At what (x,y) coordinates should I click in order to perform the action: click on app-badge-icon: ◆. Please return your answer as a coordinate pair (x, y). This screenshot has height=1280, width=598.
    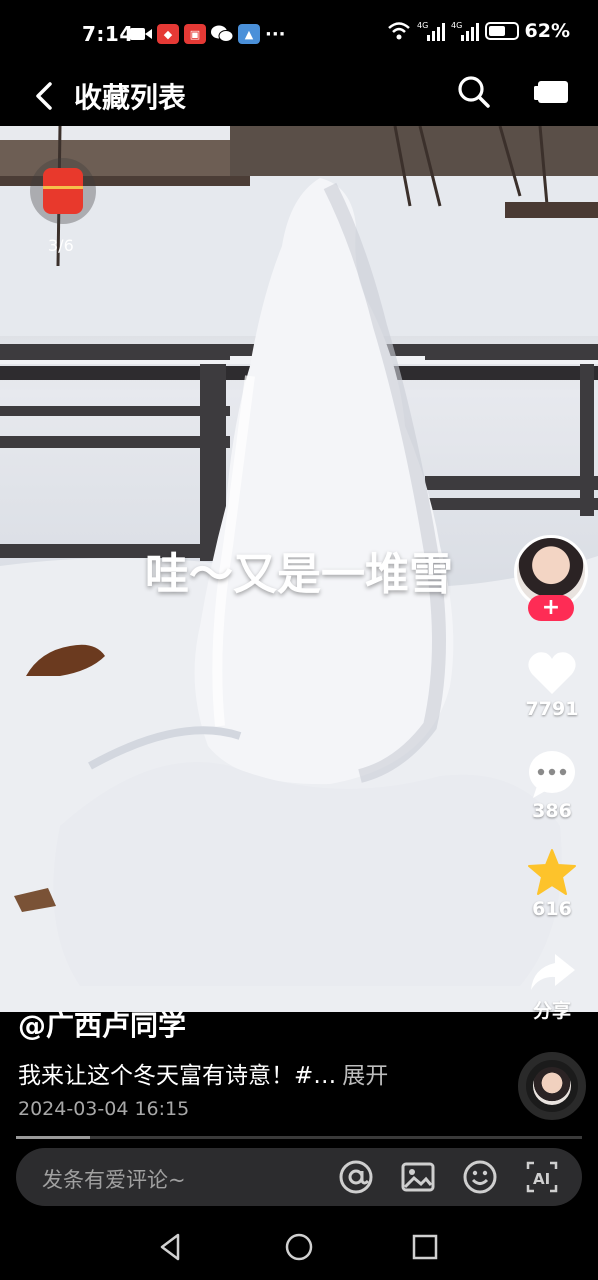
    Looking at the image, I should click on (168, 34).